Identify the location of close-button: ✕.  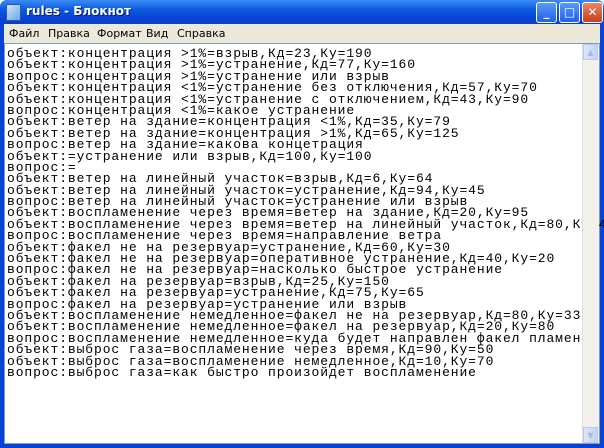
(592, 12).